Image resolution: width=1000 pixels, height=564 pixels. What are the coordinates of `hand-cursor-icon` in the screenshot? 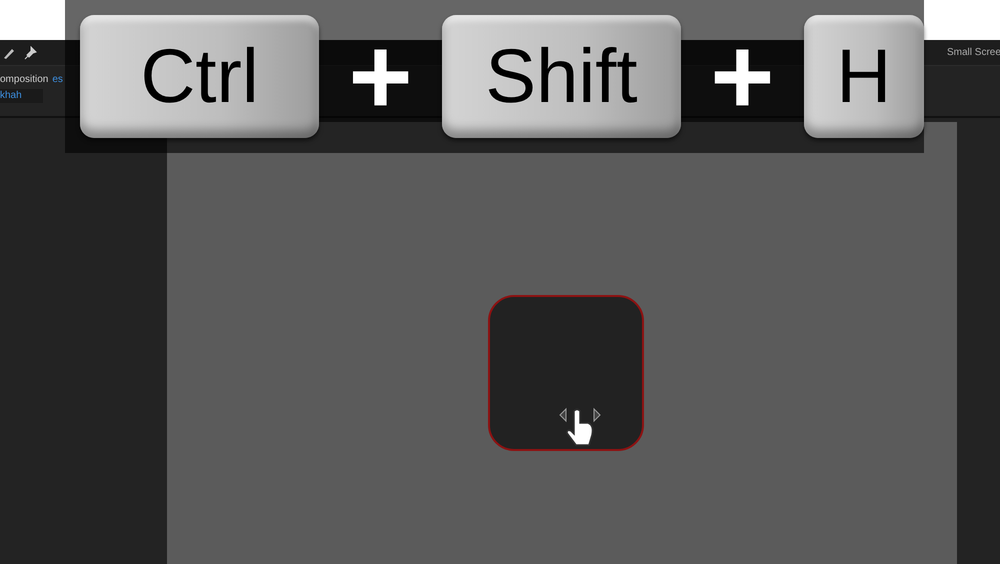 It's located at (580, 426).